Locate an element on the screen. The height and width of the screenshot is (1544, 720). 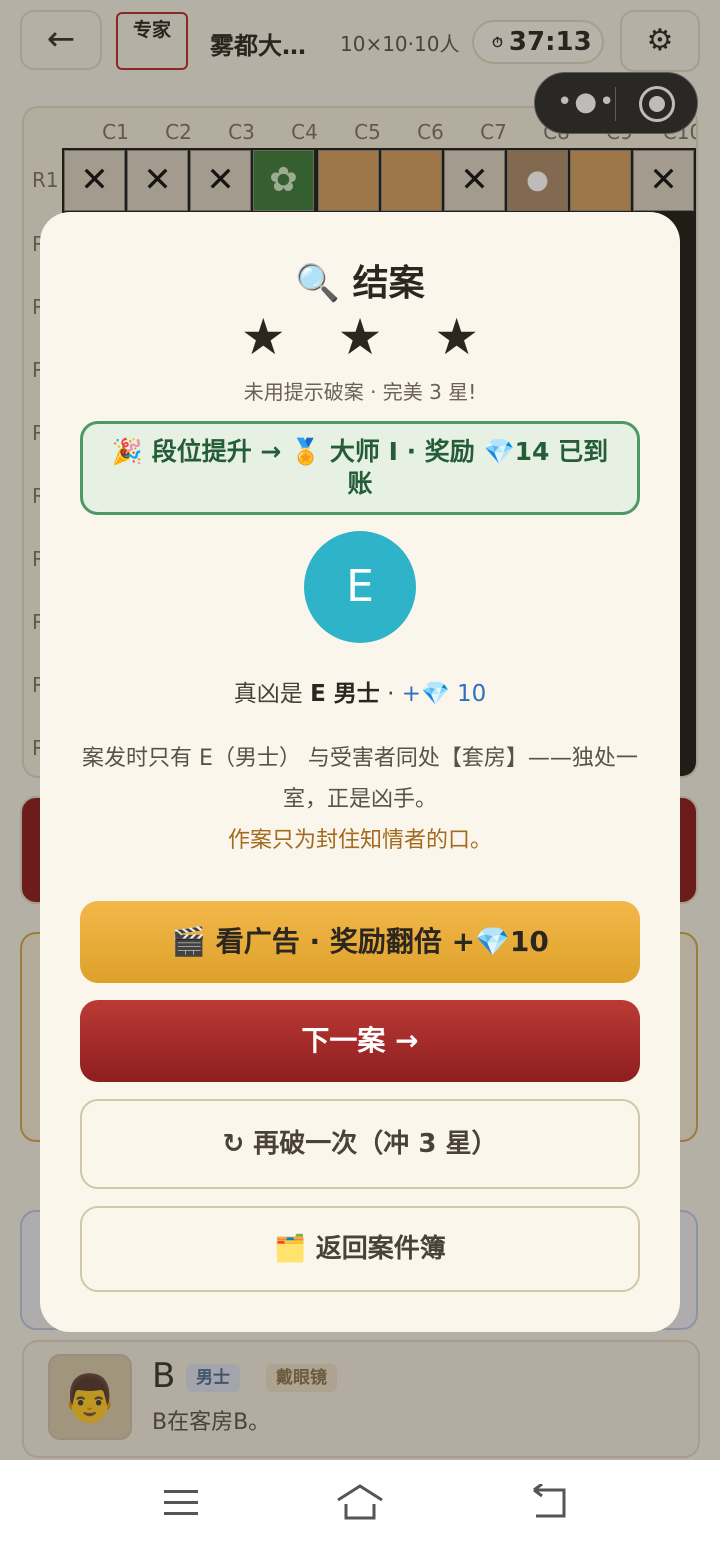
system-nav-bar is located at coordinates (360, 1502).